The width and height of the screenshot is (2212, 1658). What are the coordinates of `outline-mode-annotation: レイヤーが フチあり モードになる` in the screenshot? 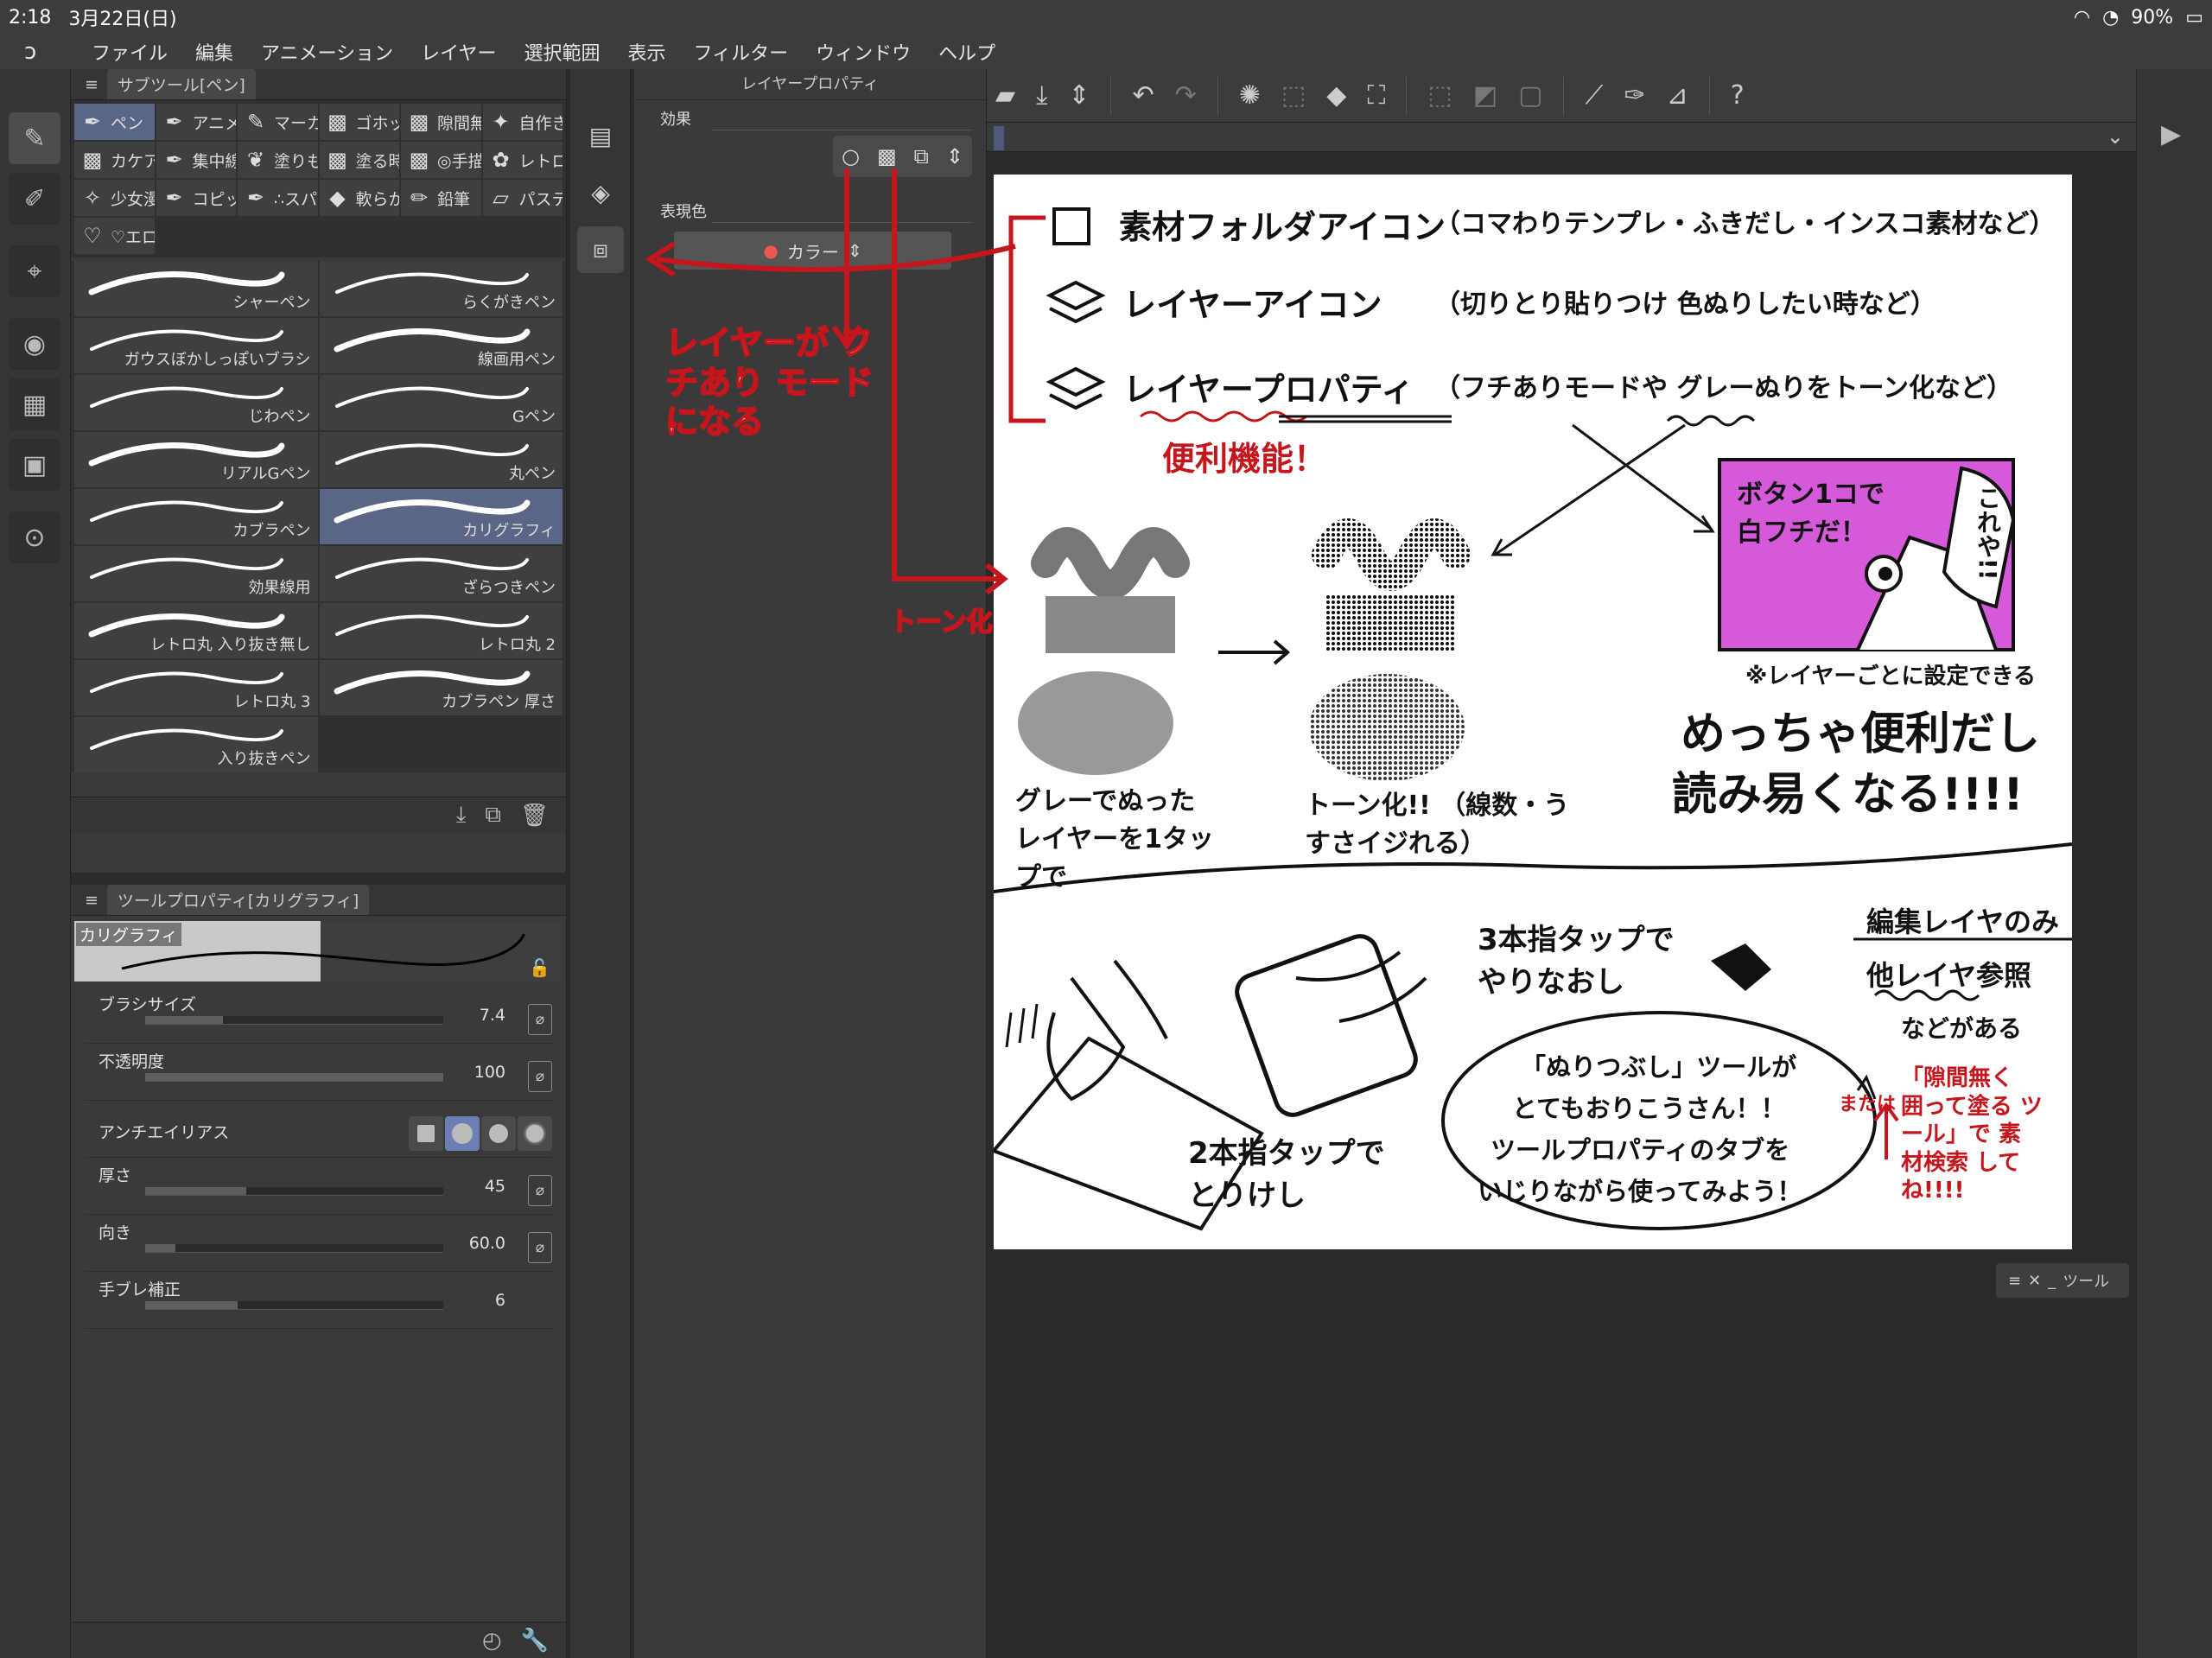 It's located at (769, 382).